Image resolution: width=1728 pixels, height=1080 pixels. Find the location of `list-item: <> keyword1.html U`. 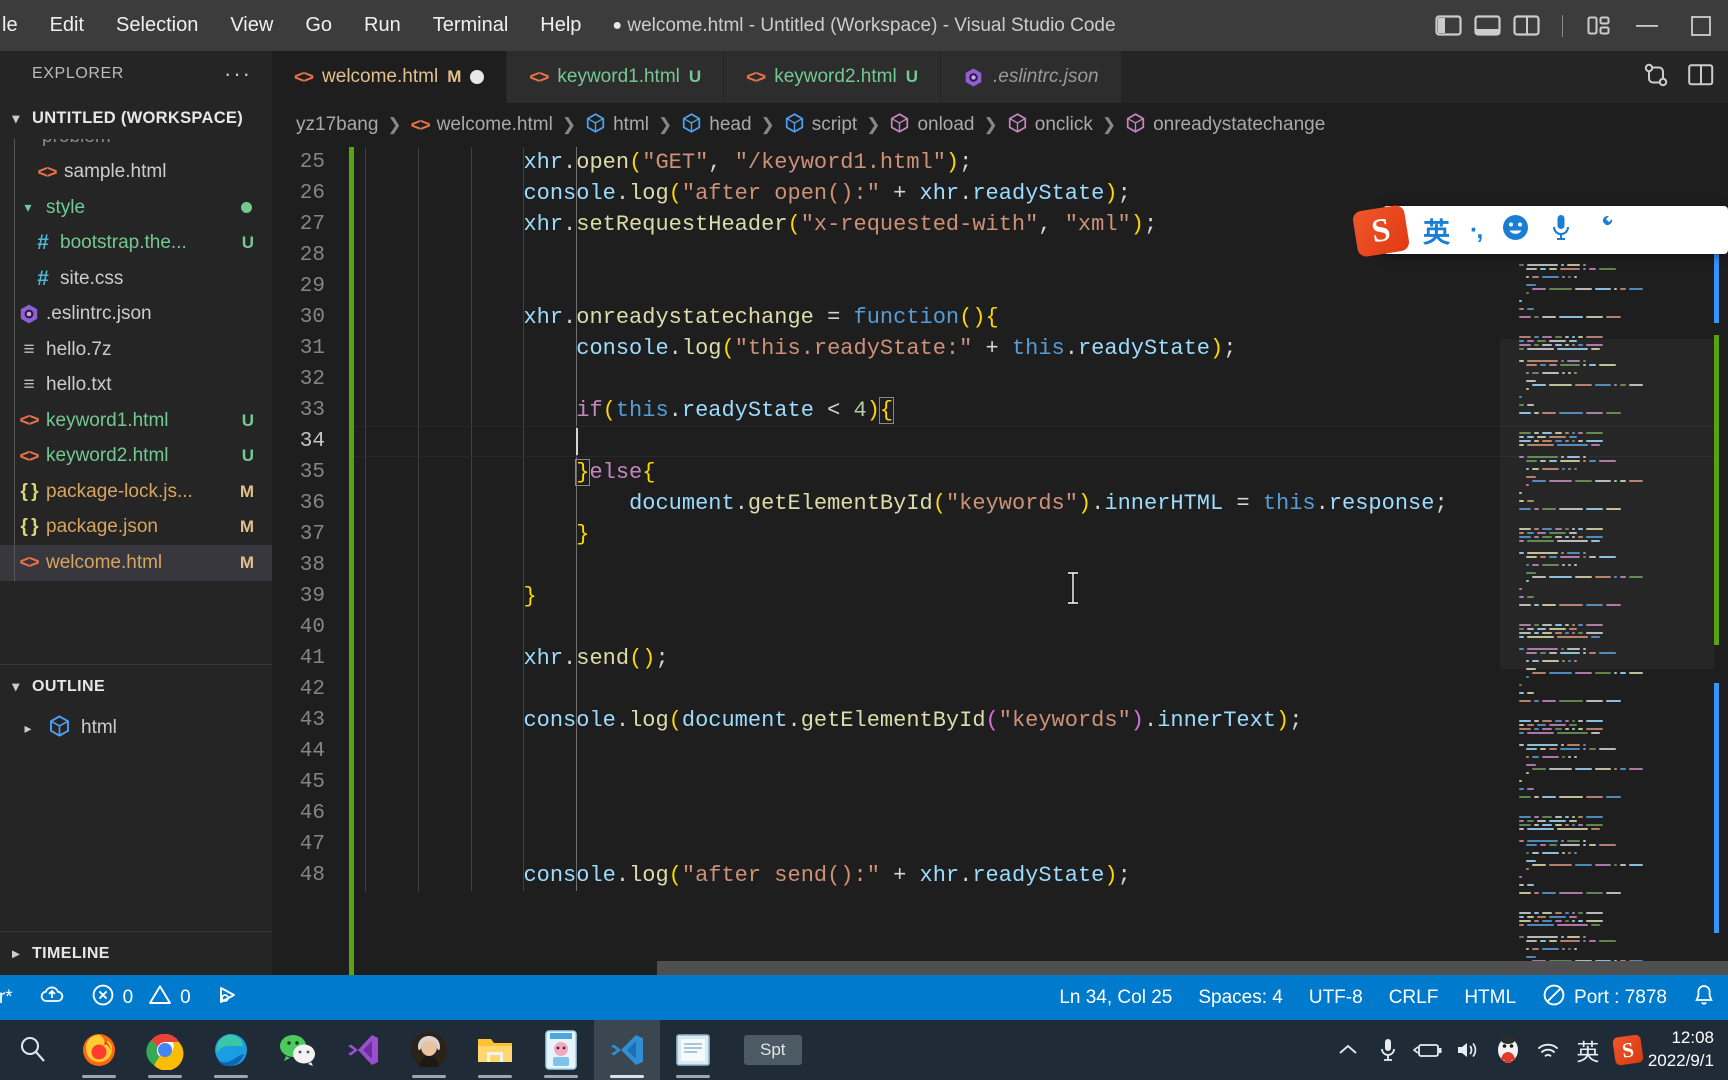

list-item: <> keyword1.html U is located at coordinates (136, 421).